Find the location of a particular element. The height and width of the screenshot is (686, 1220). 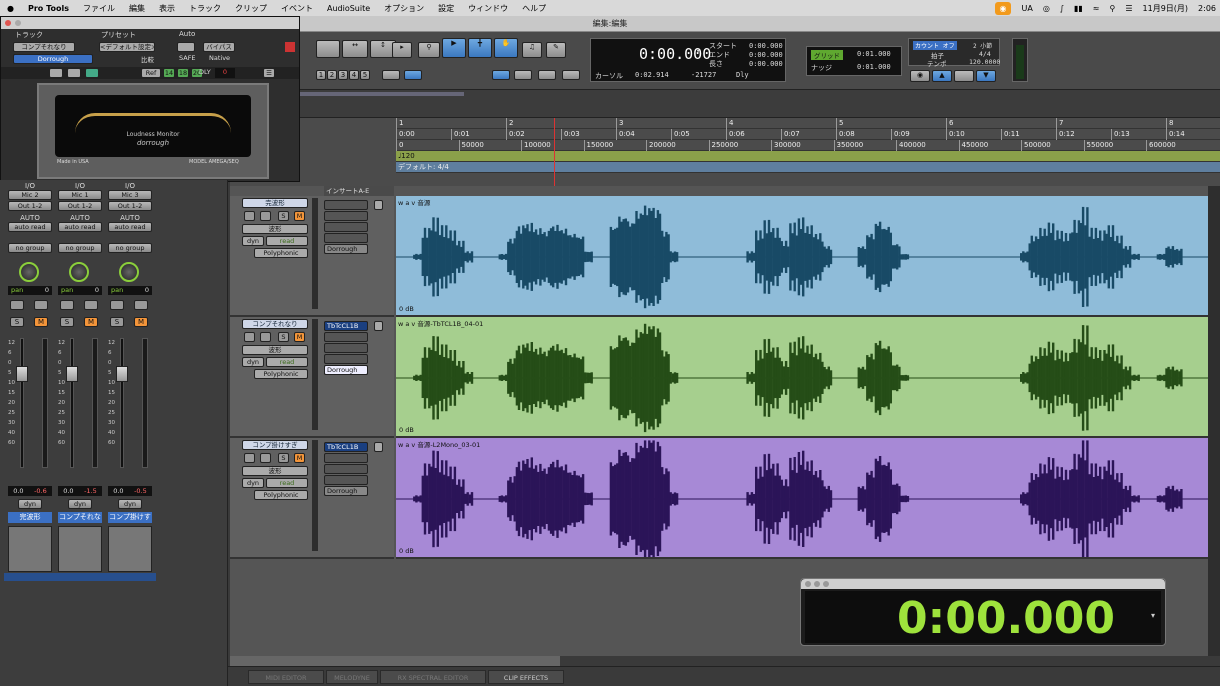

control-center-icon: ☰ is located at coordinates (1128, 8).